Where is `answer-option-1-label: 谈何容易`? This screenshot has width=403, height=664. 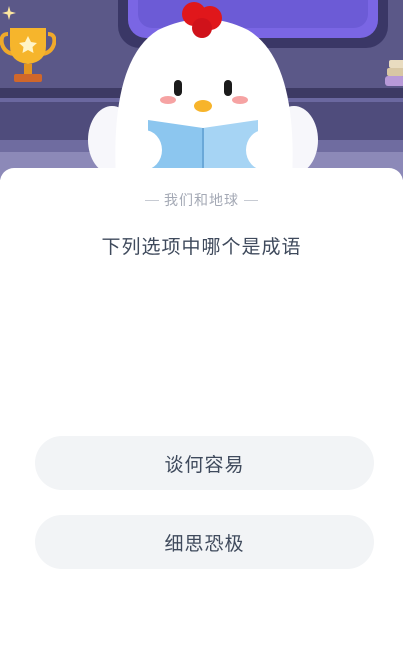 answer-option-1-label: 谈何容易 is located at coordinates (204, 464).